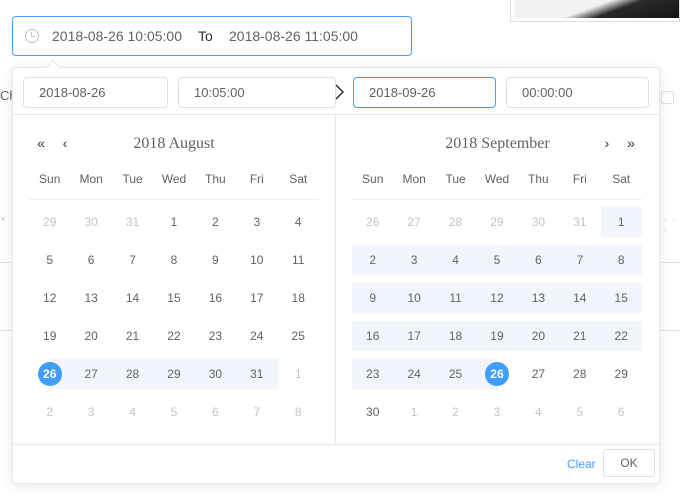 The image size is (680, 496). What do you see at coordinates (117, 36) in the screenshot?
I see `range-start-input: 2018-08-26 10:05:00` at bounding box center [117, 36].